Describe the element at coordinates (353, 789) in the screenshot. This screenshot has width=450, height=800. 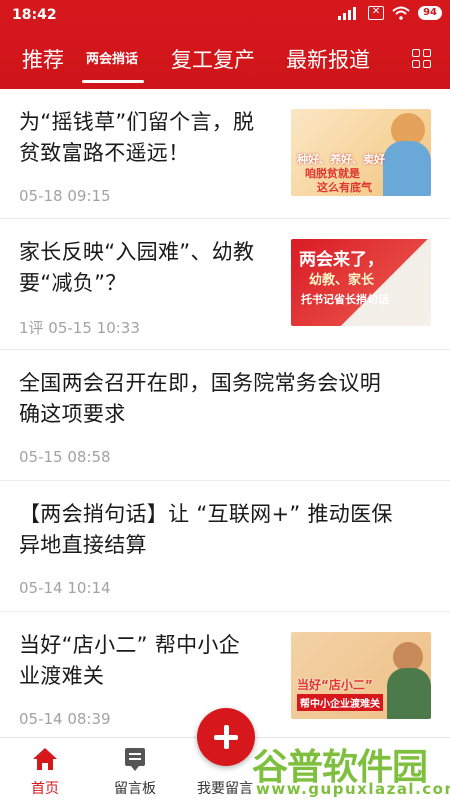
I see `watermark-url: www.gupuxlazal.com` at that location.